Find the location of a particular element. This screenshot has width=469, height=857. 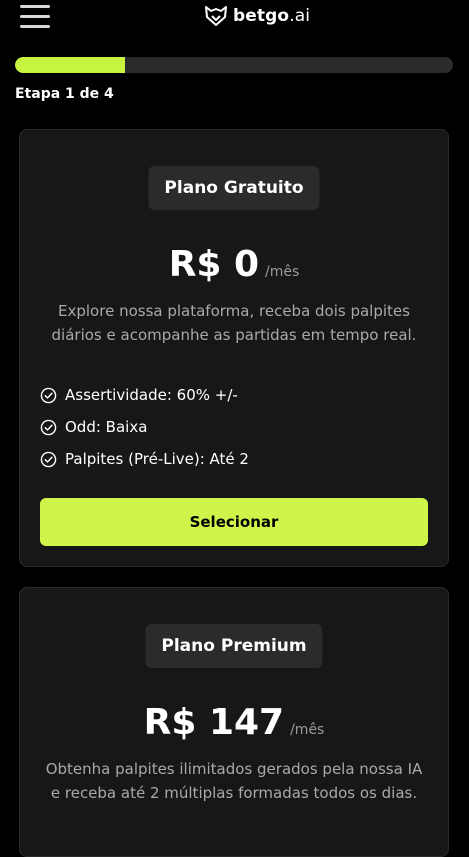

plan-price: R$ 0 is located at coordinates (214, 264).